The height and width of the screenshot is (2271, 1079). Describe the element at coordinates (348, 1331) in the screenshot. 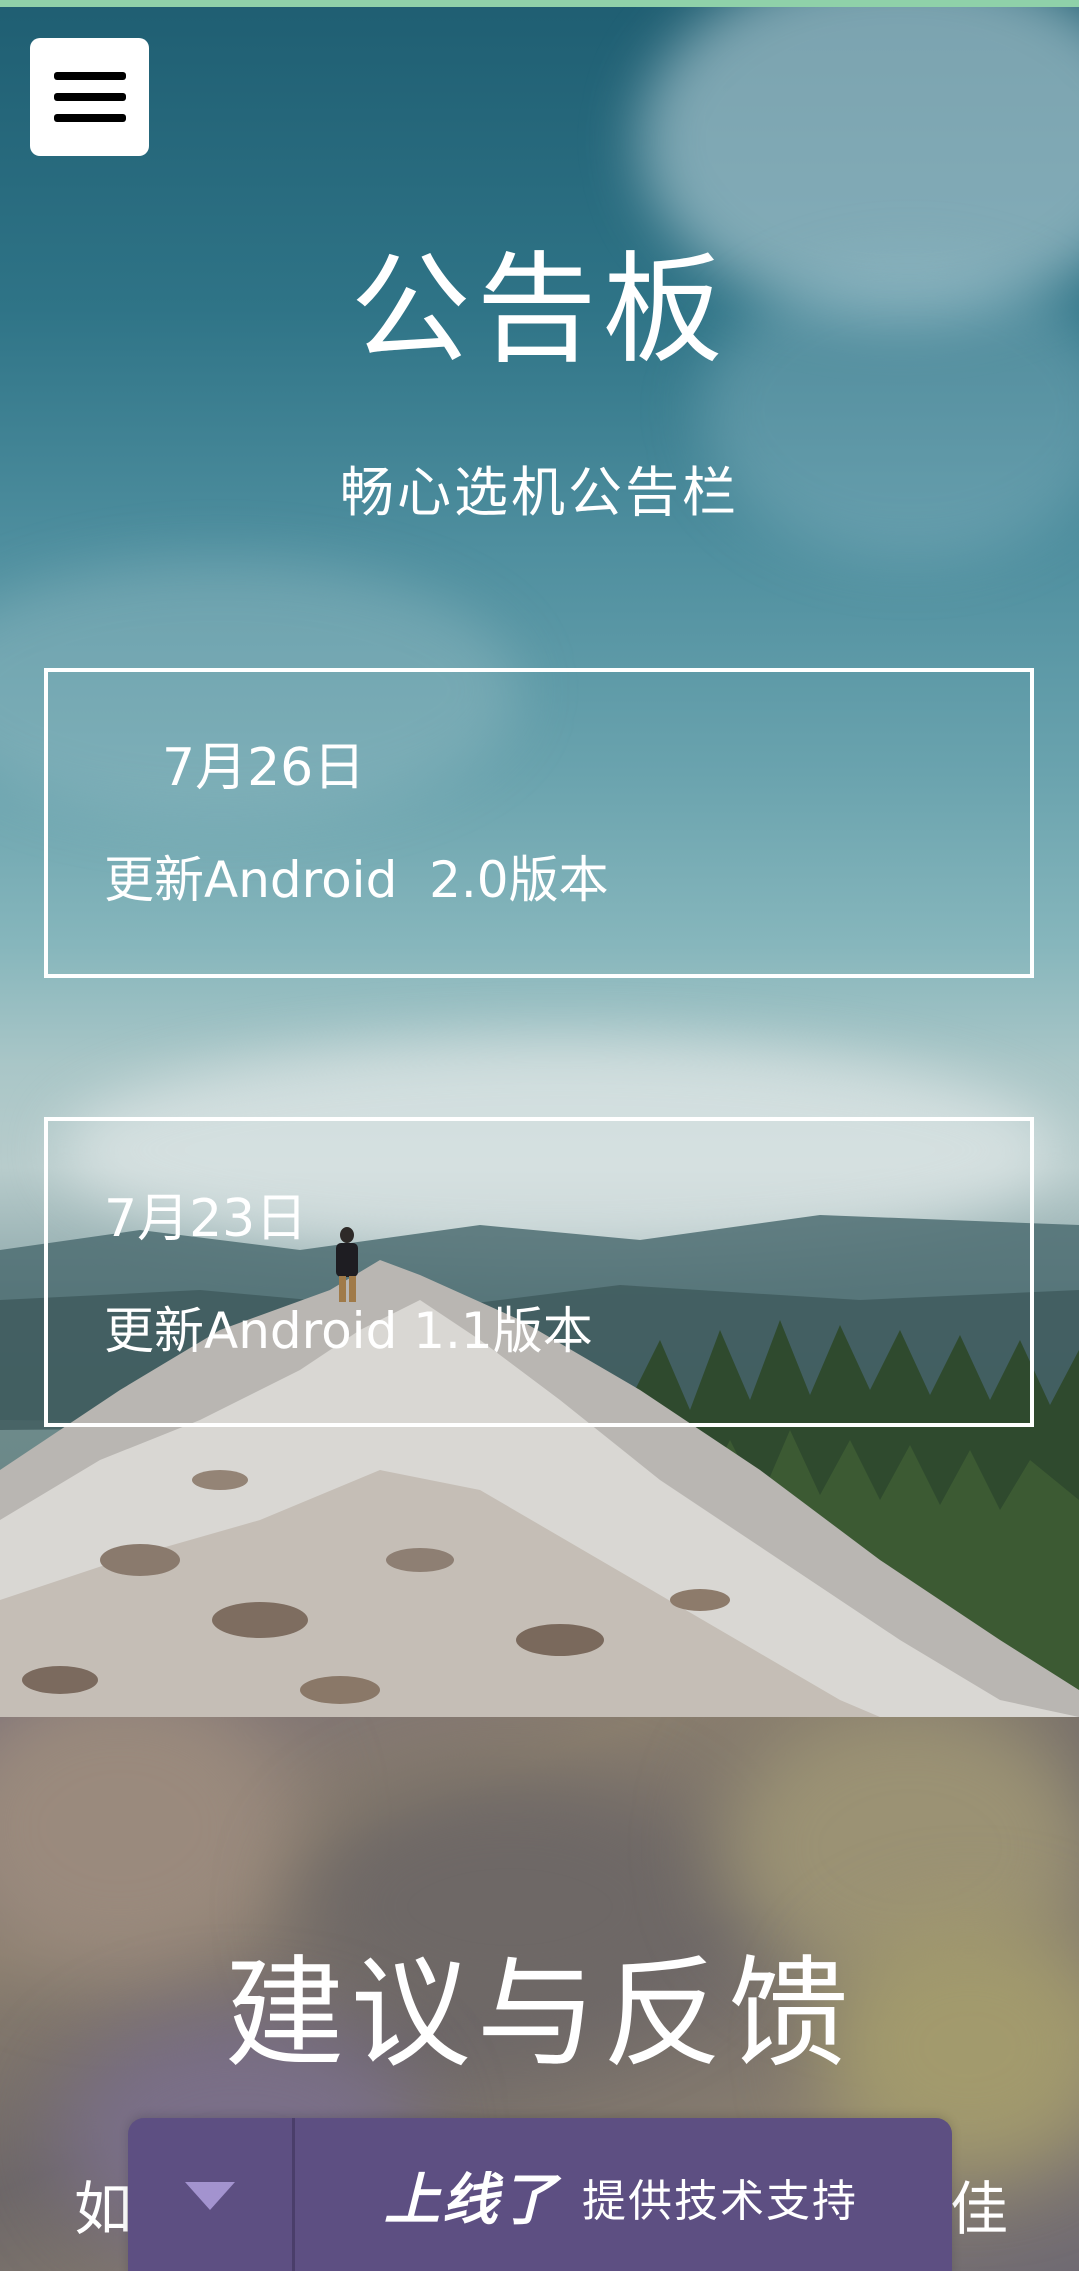

I see `announcement-text: 更新Android 1.1版本` at that location.